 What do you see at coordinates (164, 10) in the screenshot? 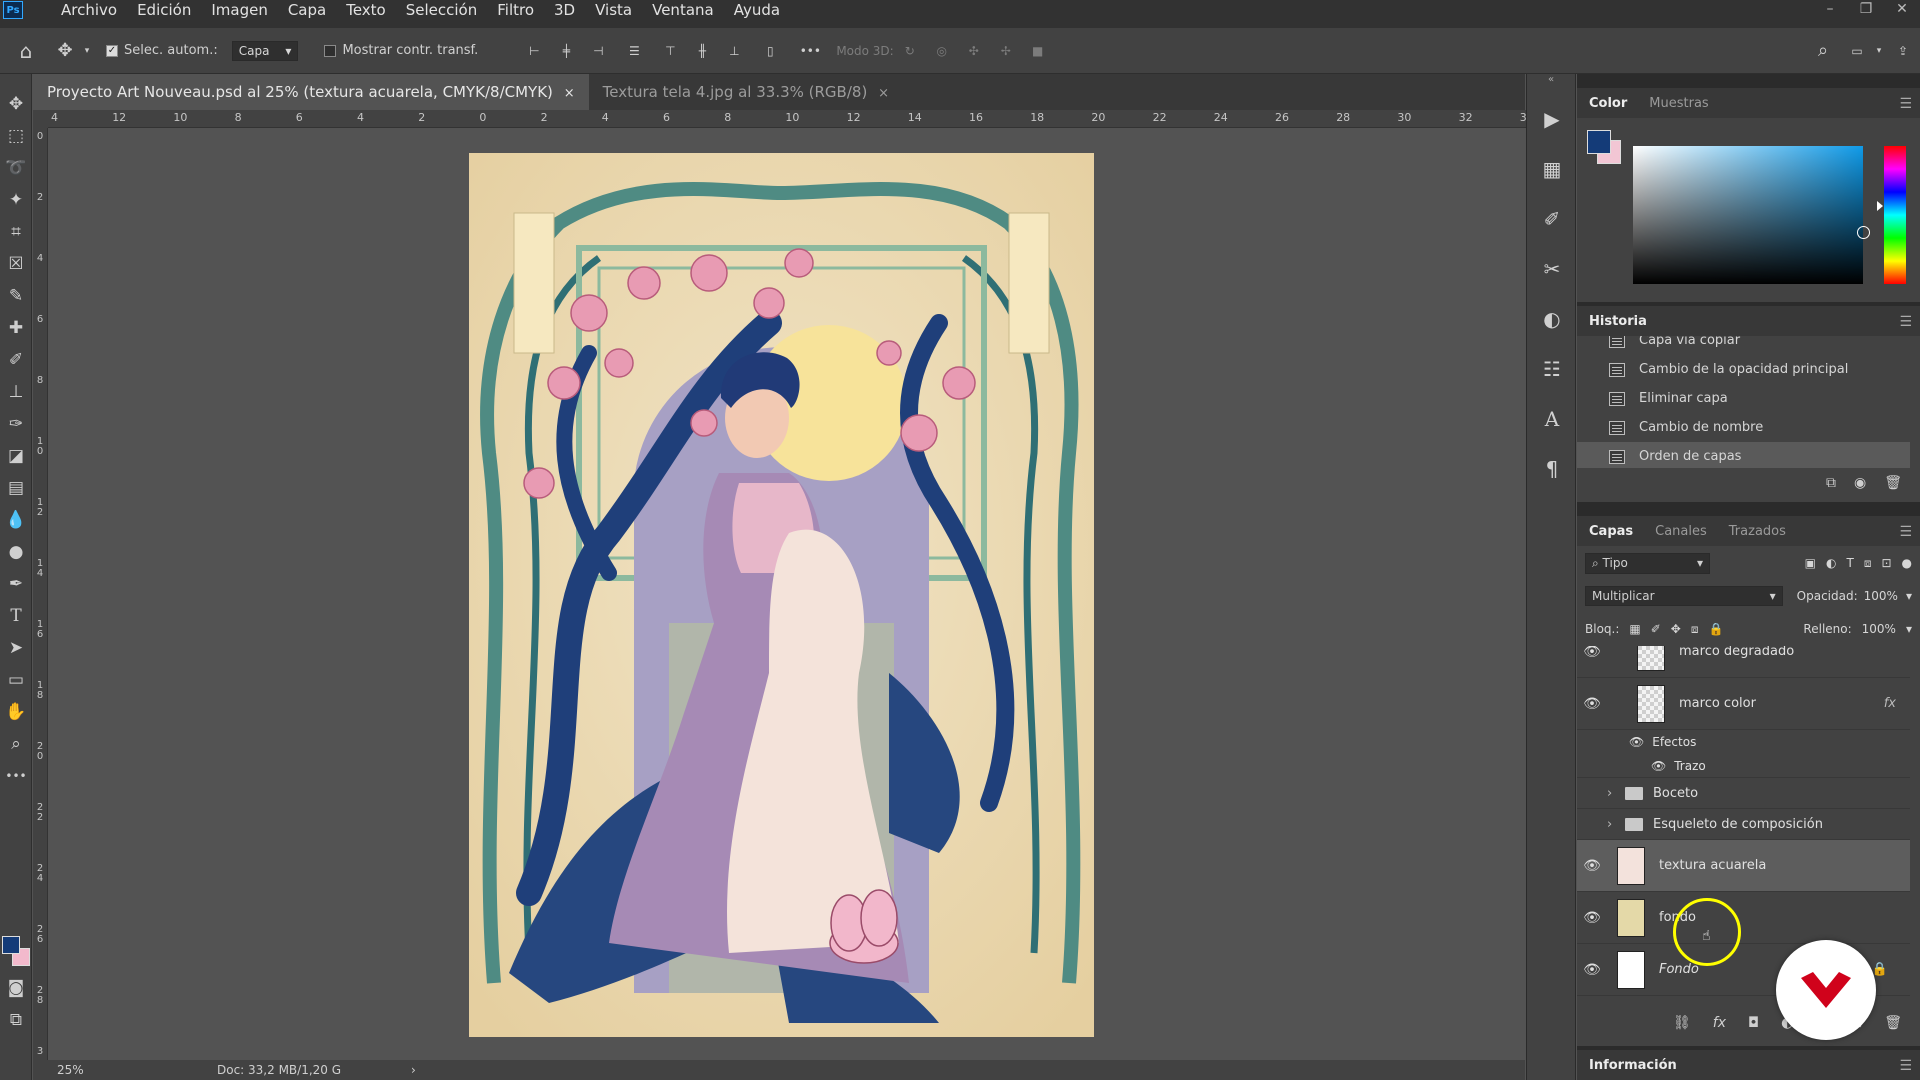
I see `menu-edicion: Edición` at bounding box center [164, 10].